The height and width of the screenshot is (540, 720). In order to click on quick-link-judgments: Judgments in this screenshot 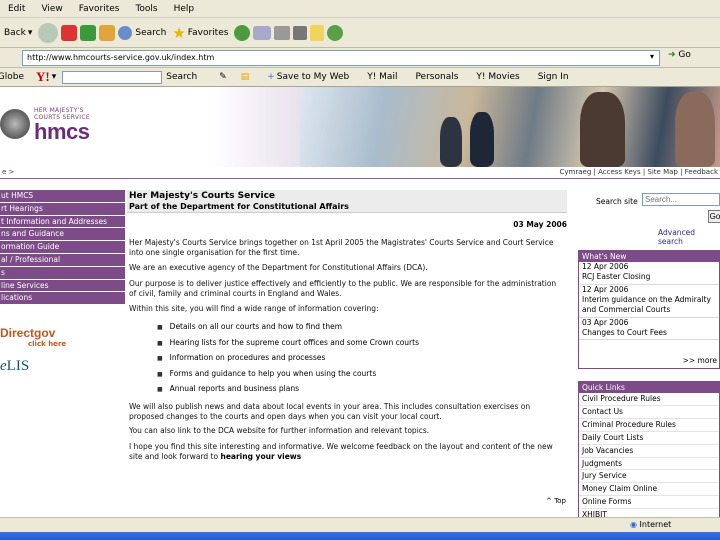, I will do `click(649, 464)`.